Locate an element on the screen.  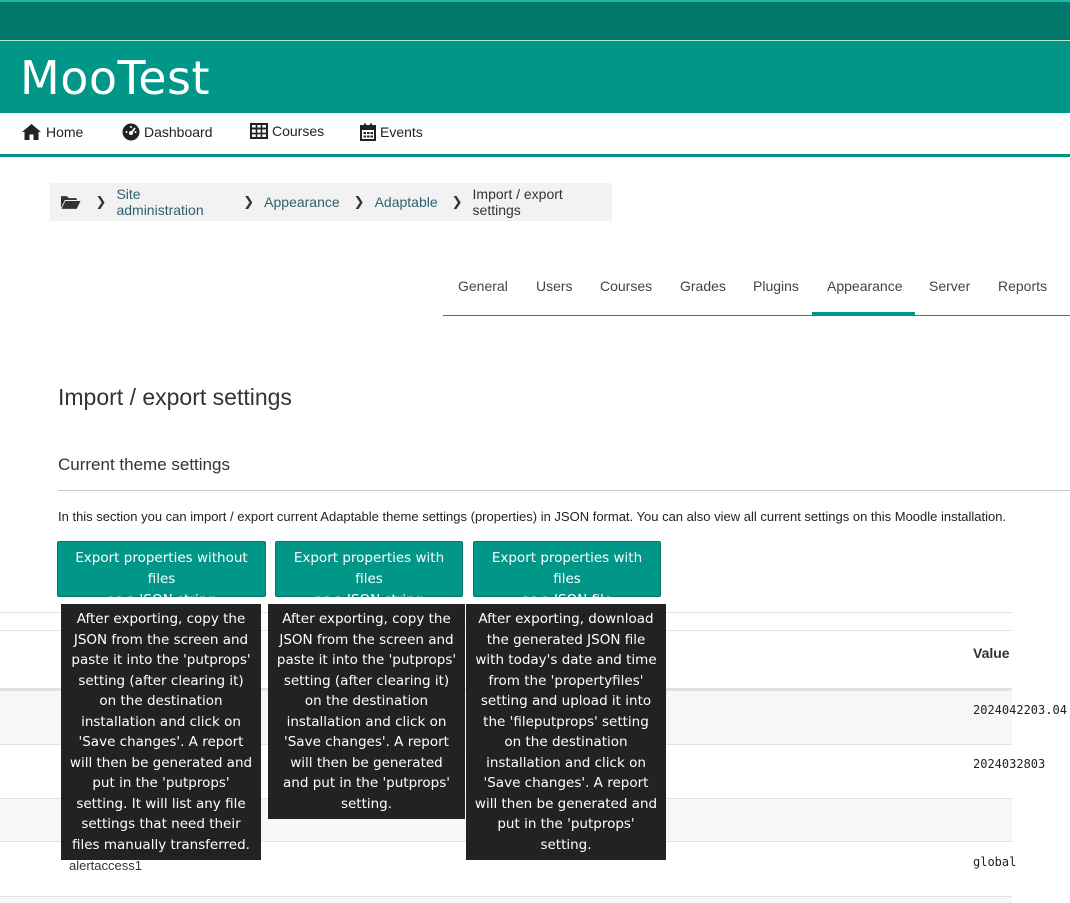
breadcrumb-adaptable: Adaptable is located at coordinates (406, 202).